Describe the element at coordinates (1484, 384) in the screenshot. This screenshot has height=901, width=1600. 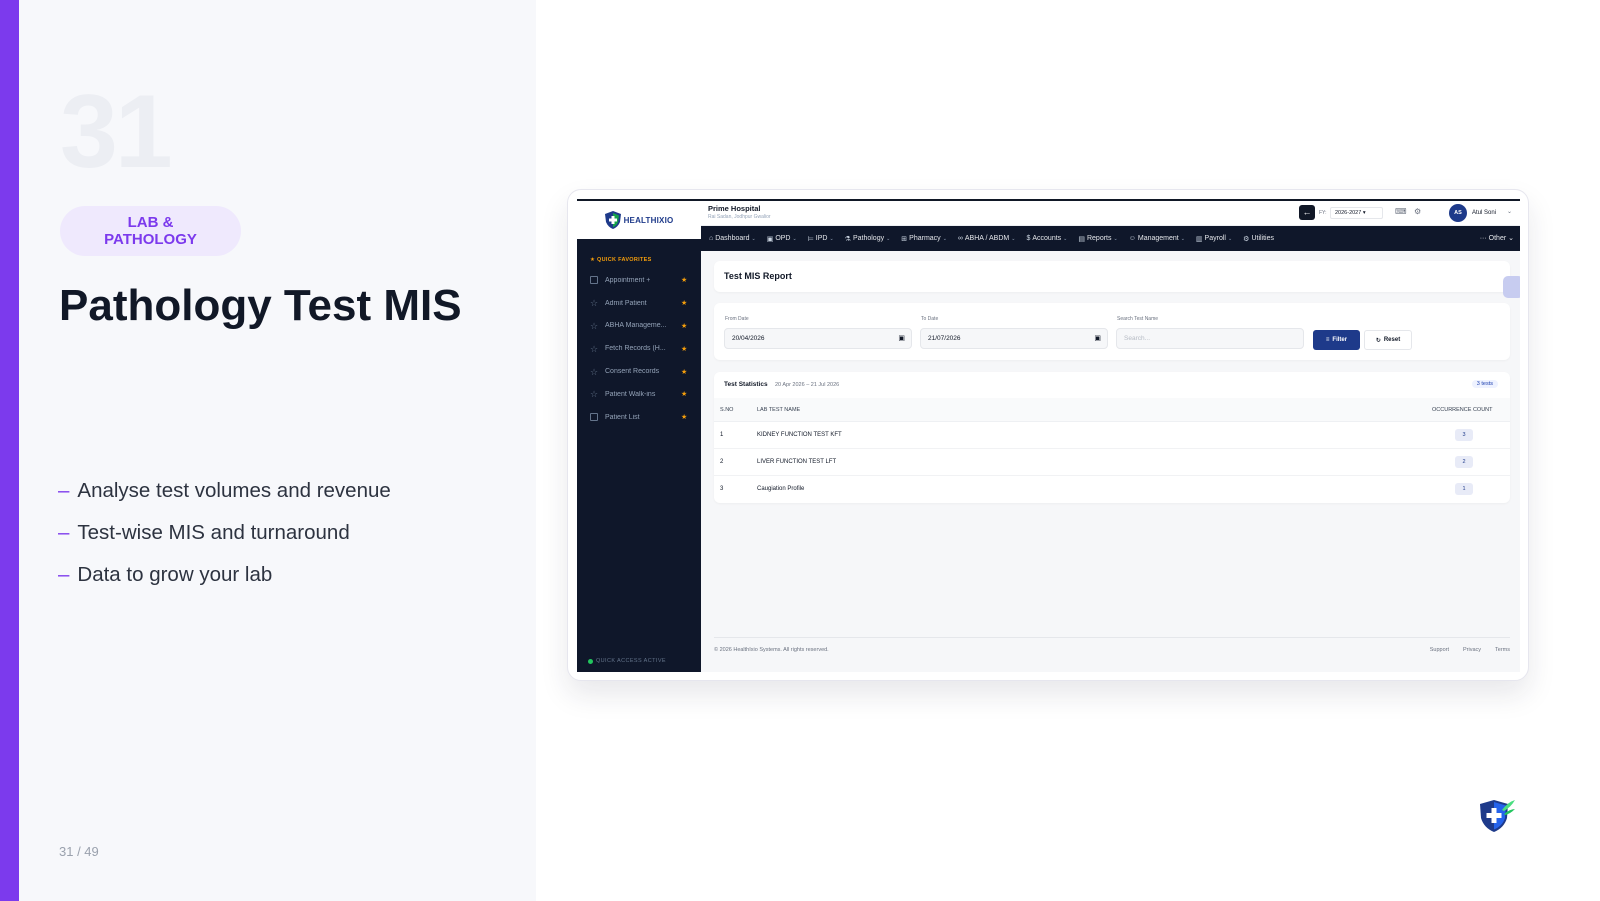
I see `count-badge: 3 tests` at that location.